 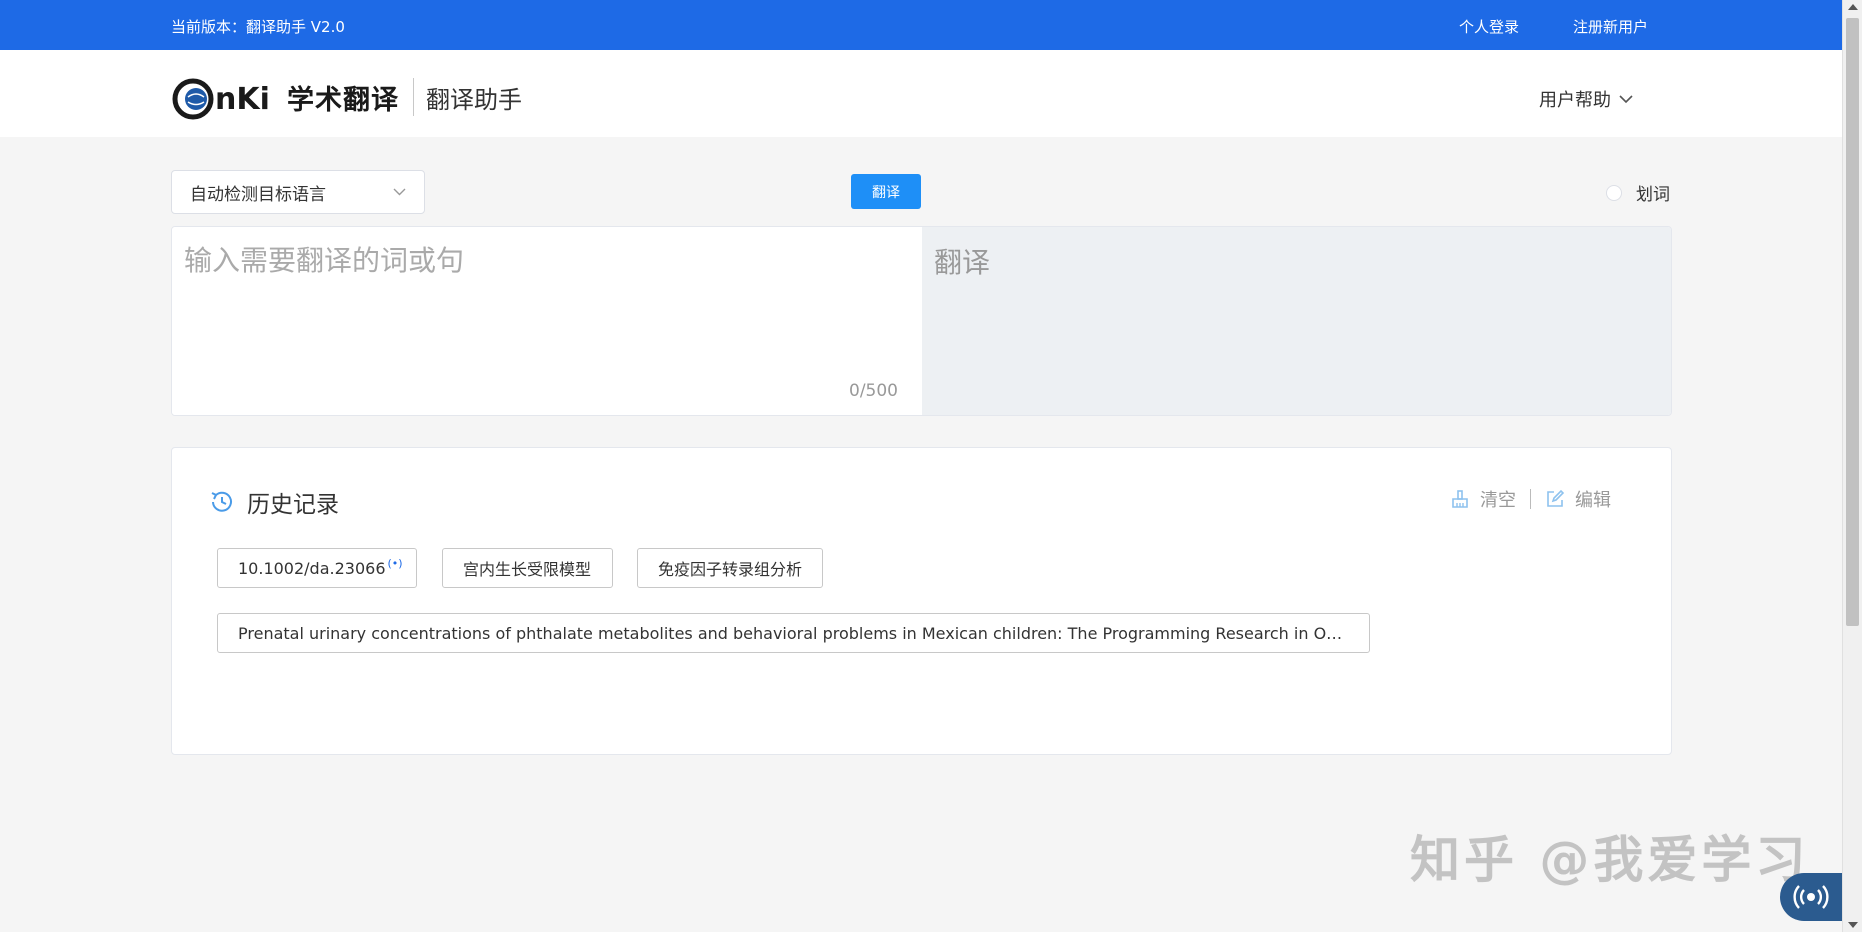 I want to click on history-item-text: 宫内生长受限模型, so click(x=527, y=569).